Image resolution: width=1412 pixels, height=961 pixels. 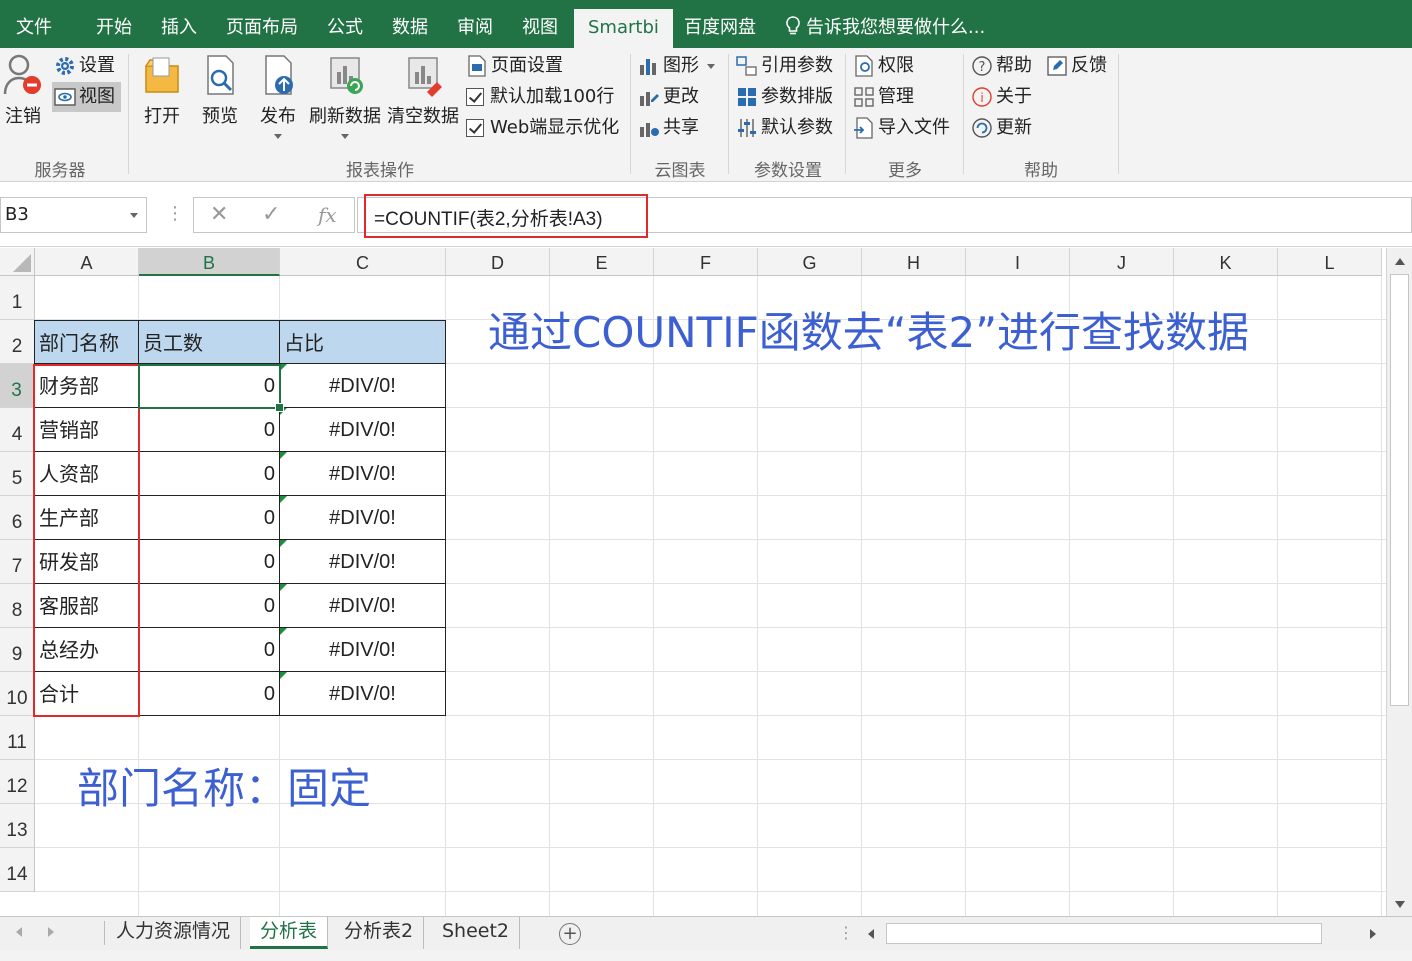 I want to click on default-load-checkbox: 默认加载100行, so click(x=540, y=97).